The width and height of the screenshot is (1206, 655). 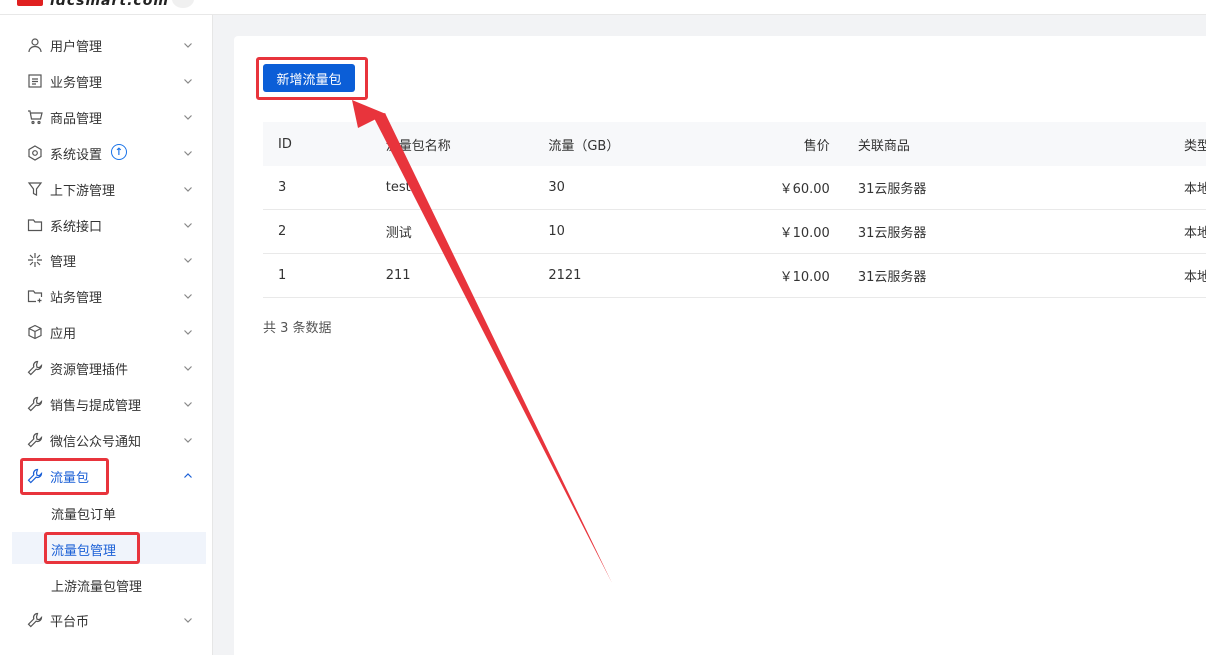 What do you see at coordinates (109, 260) in the screenshot?
I see `sidebar-item-manage: 管理` at bounding box center [109, 260].